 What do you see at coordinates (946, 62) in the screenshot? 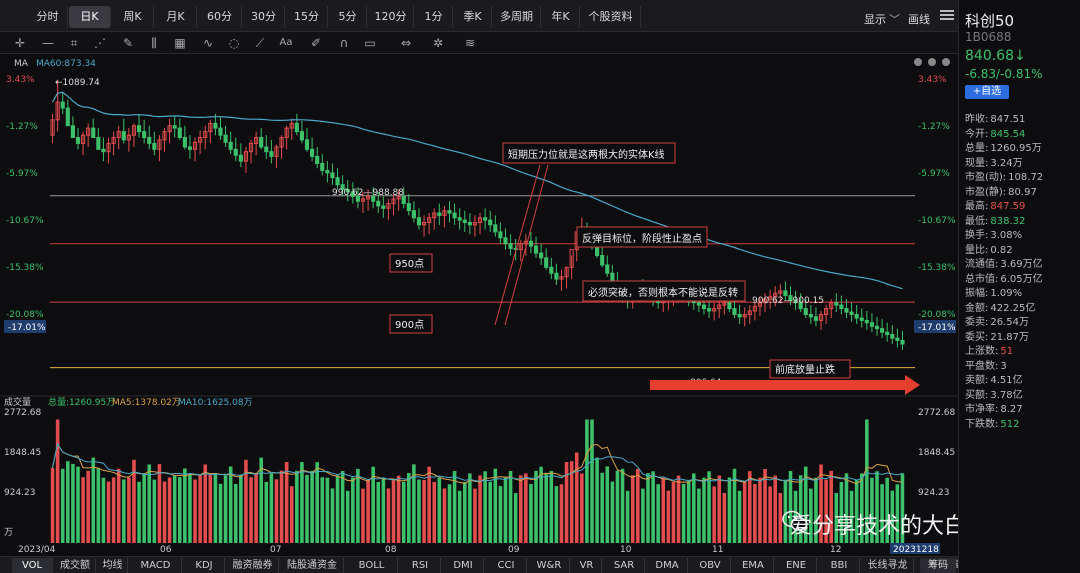
I see `close-icon` at bounding box center [946, 62].